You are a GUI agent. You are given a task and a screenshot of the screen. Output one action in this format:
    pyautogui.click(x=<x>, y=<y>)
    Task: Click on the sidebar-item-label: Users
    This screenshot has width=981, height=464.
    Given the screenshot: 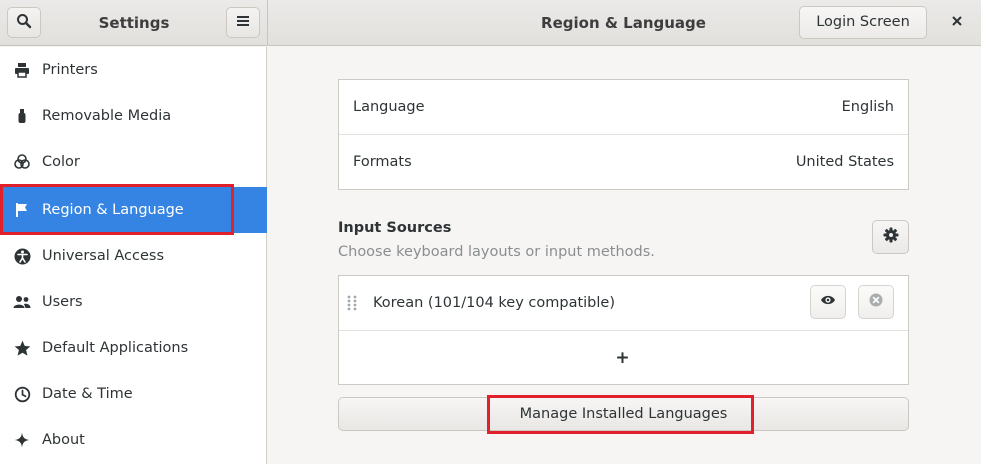 What is the action you would take?
    pyautogui.click(x=62, y=302)
    